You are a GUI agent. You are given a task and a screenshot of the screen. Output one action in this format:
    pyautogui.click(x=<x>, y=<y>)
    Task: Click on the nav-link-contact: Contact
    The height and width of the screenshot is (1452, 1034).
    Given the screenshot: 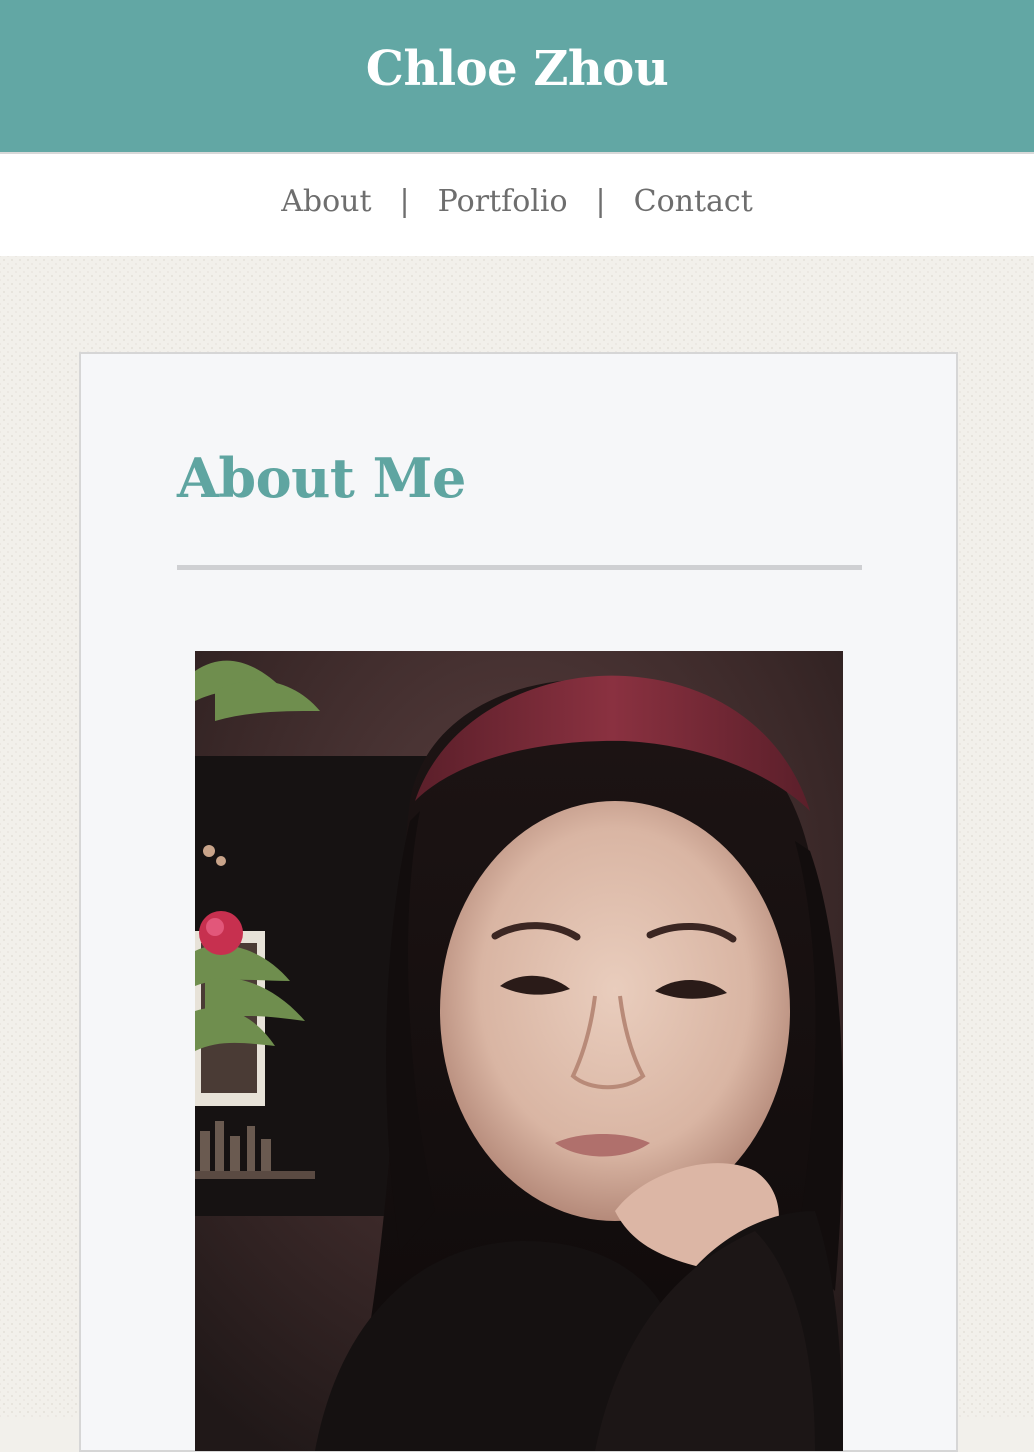 What is the action you would take?
    pyautogui.click(x=693, y=201)
    